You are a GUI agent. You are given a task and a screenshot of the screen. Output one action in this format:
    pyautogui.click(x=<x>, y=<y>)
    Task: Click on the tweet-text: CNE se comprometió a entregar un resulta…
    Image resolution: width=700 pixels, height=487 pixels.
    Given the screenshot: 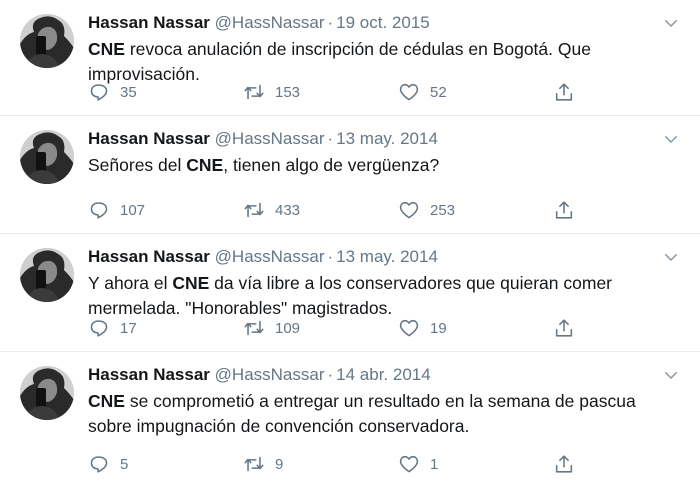 What is the action you would take?
    pyautogui.click(x=374, y=414)
    